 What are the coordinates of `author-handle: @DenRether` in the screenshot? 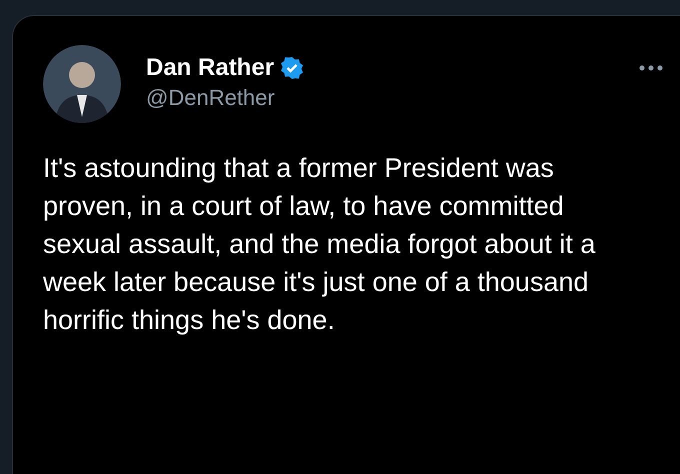 It's located at (225, 98).